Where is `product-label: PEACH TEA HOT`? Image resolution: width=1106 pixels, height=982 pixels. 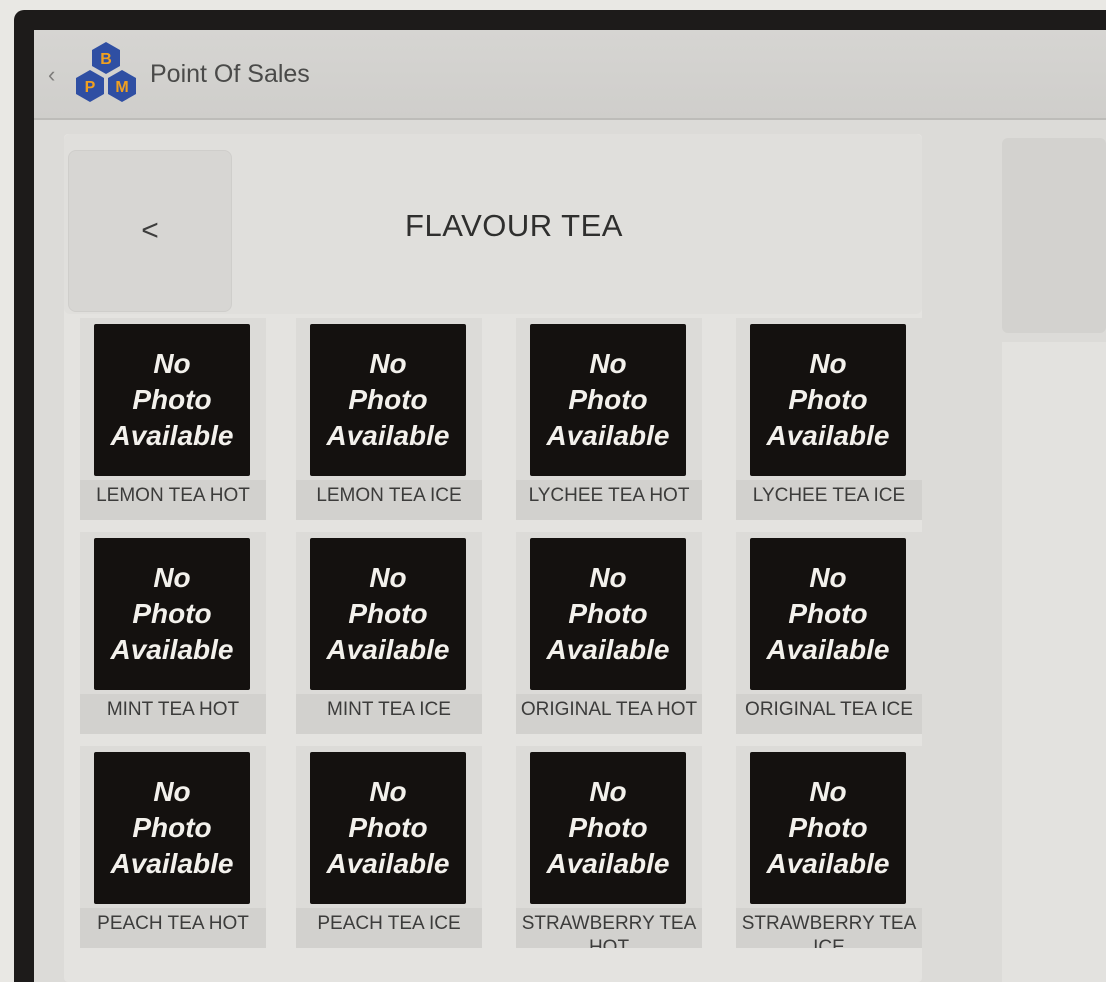
product-label: PEACH TEA HOT is located at coordinates (173, 928).